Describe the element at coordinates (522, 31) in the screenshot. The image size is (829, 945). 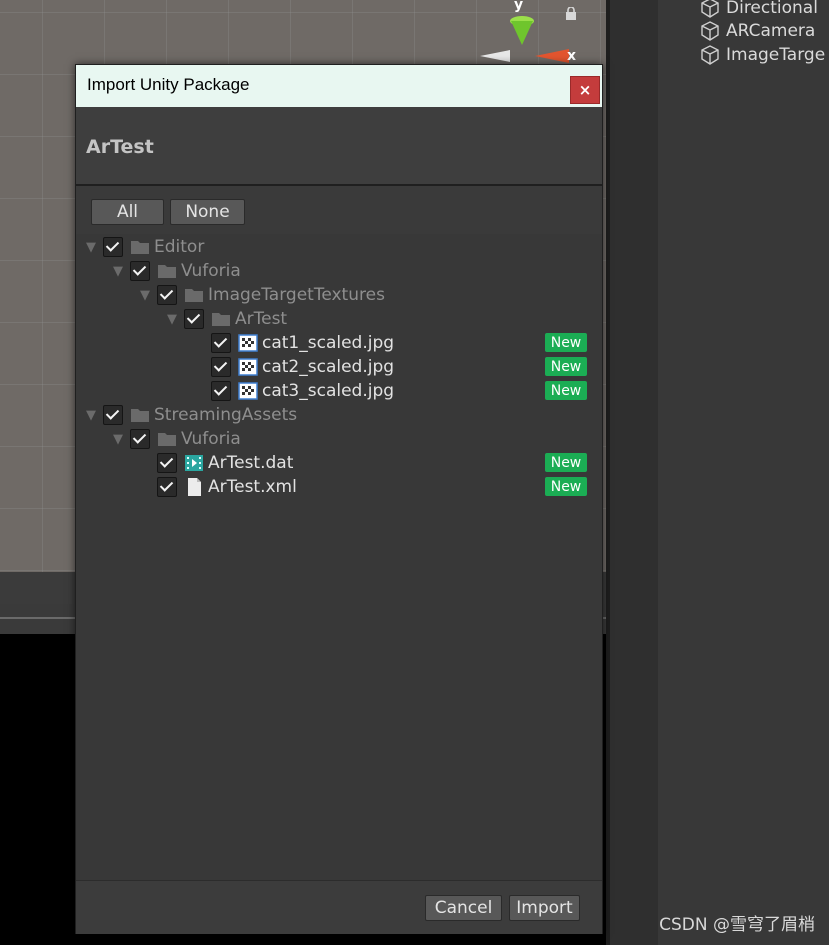
I see `gizmo-y-axis-icon` at that location.